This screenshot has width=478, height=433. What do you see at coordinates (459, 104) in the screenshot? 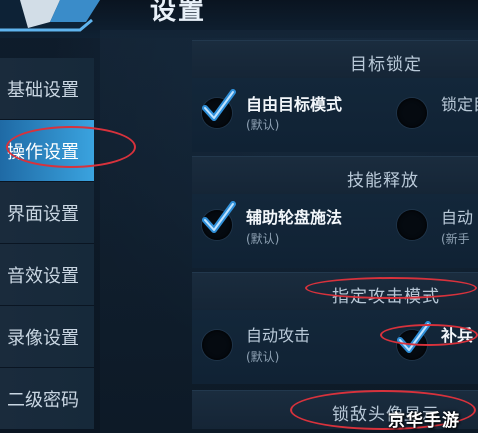
I see `option-label-lock-target: 锁定目` at bounding box center [459, 104].